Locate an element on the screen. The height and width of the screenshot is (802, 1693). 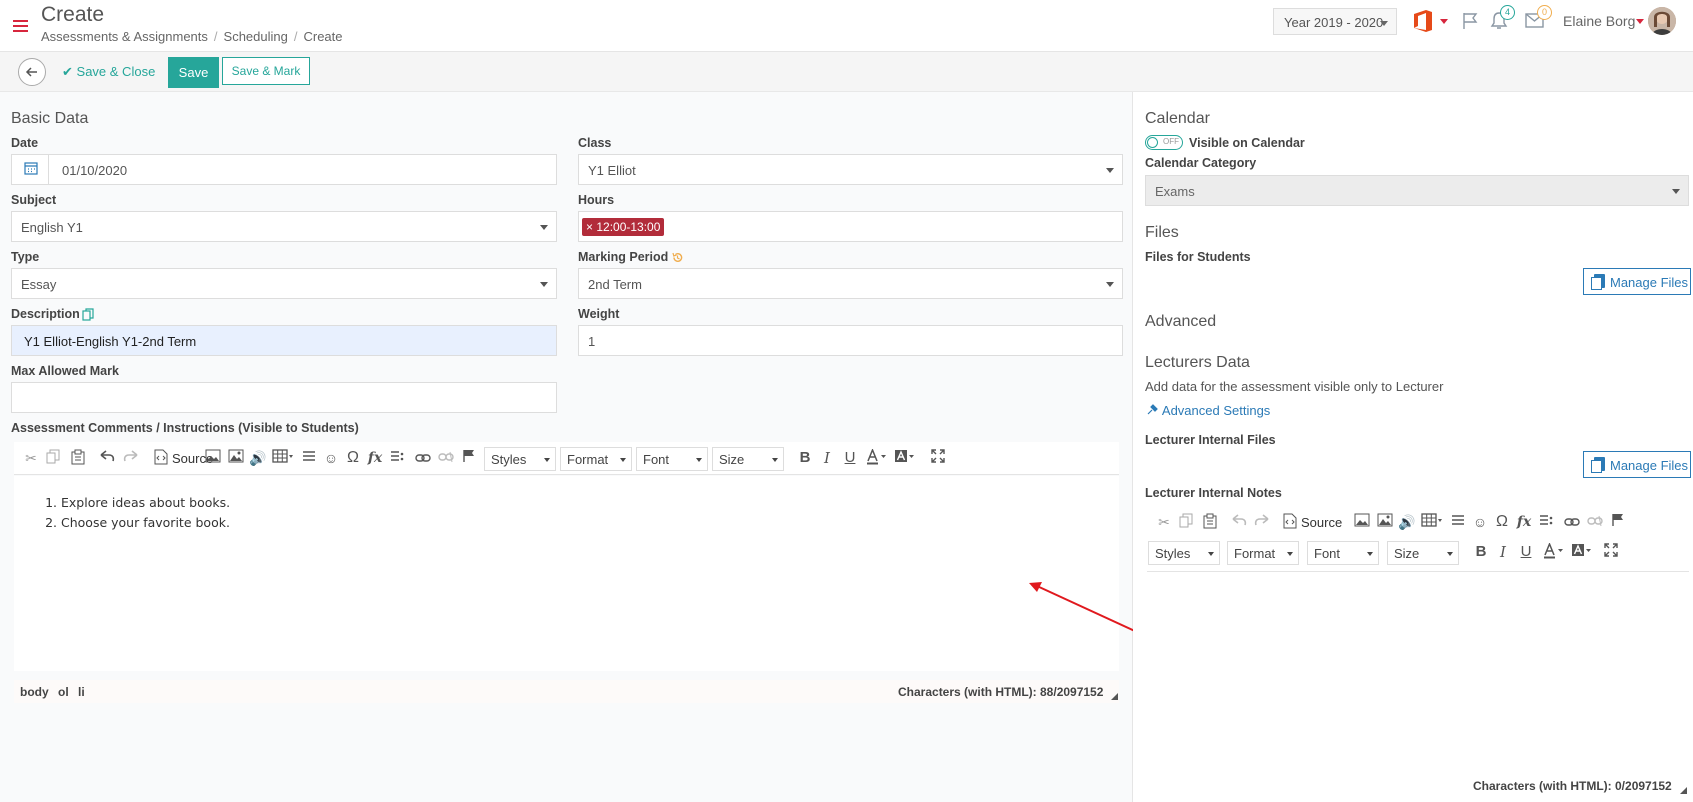
class-label: Class is located at coordinates (595, 143).